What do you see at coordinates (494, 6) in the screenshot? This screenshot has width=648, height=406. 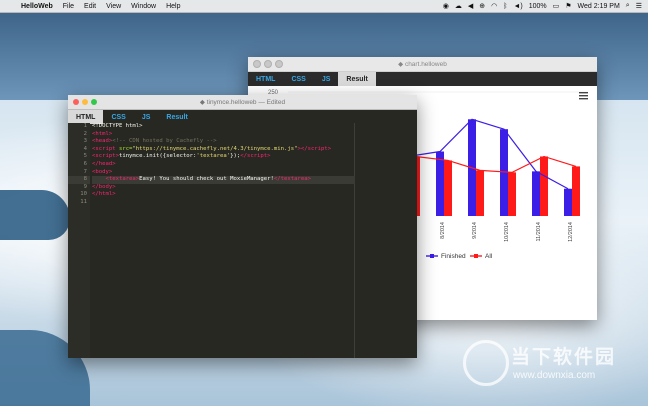 I see `wifi-icon: ◠` at bounding box center [494, 6].